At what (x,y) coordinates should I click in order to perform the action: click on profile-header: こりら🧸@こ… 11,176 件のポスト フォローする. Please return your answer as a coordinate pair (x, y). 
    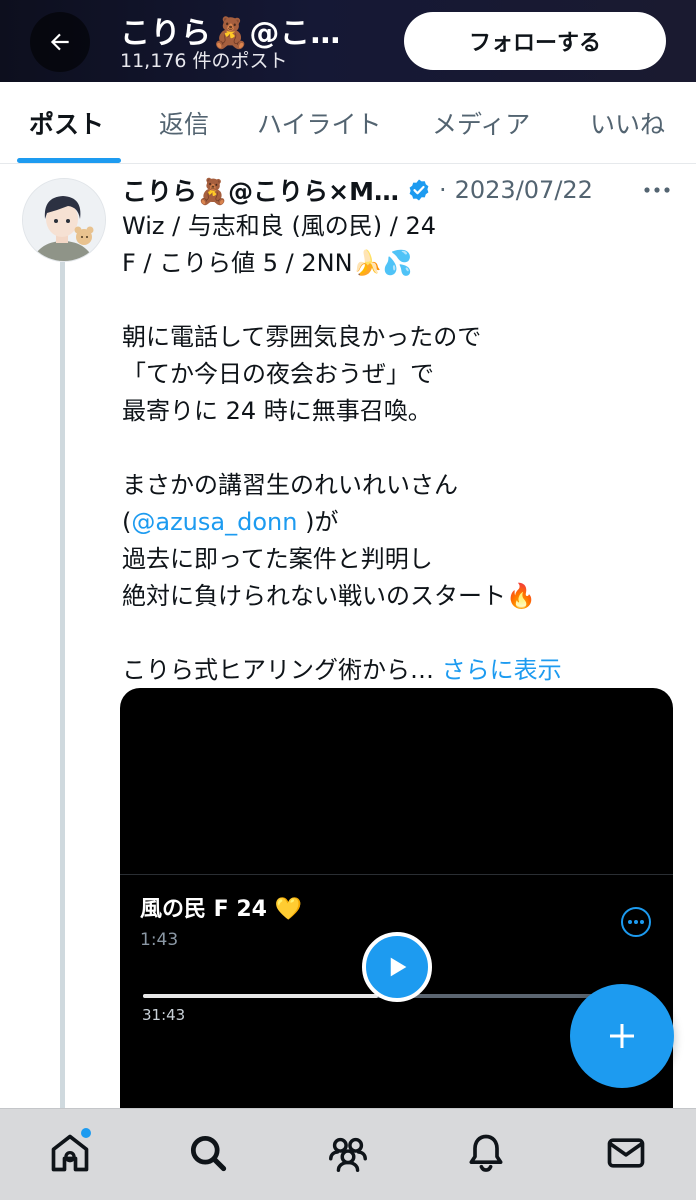
    Looking at the image, I should click on (348, 41).